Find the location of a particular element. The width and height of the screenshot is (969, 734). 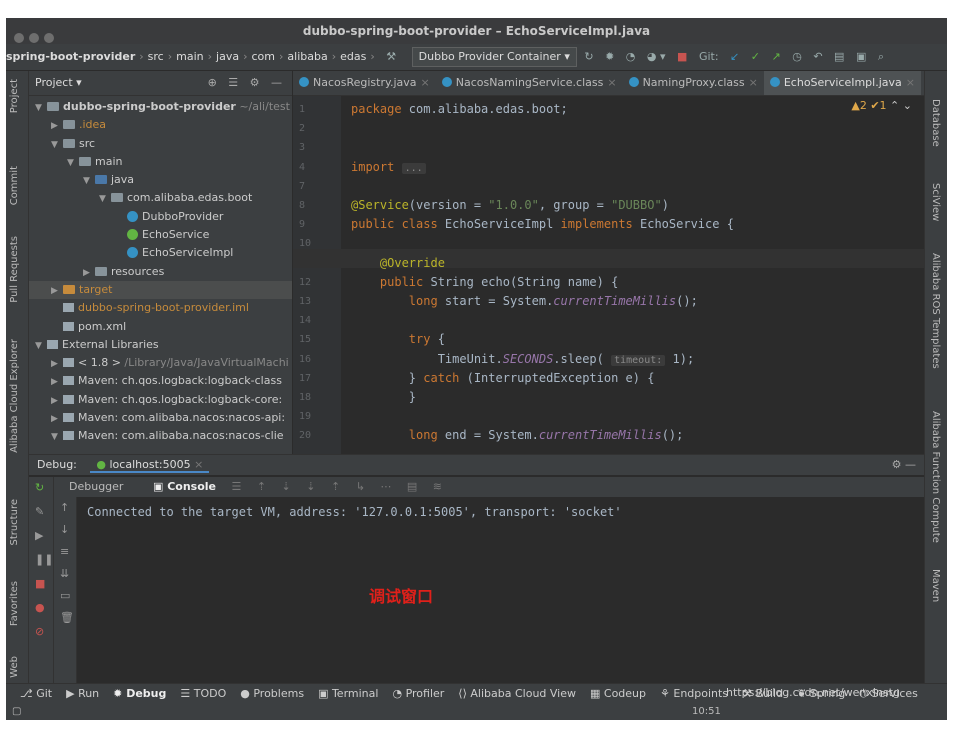

profile-icon: ◔ is located at coordinates (631, 57).